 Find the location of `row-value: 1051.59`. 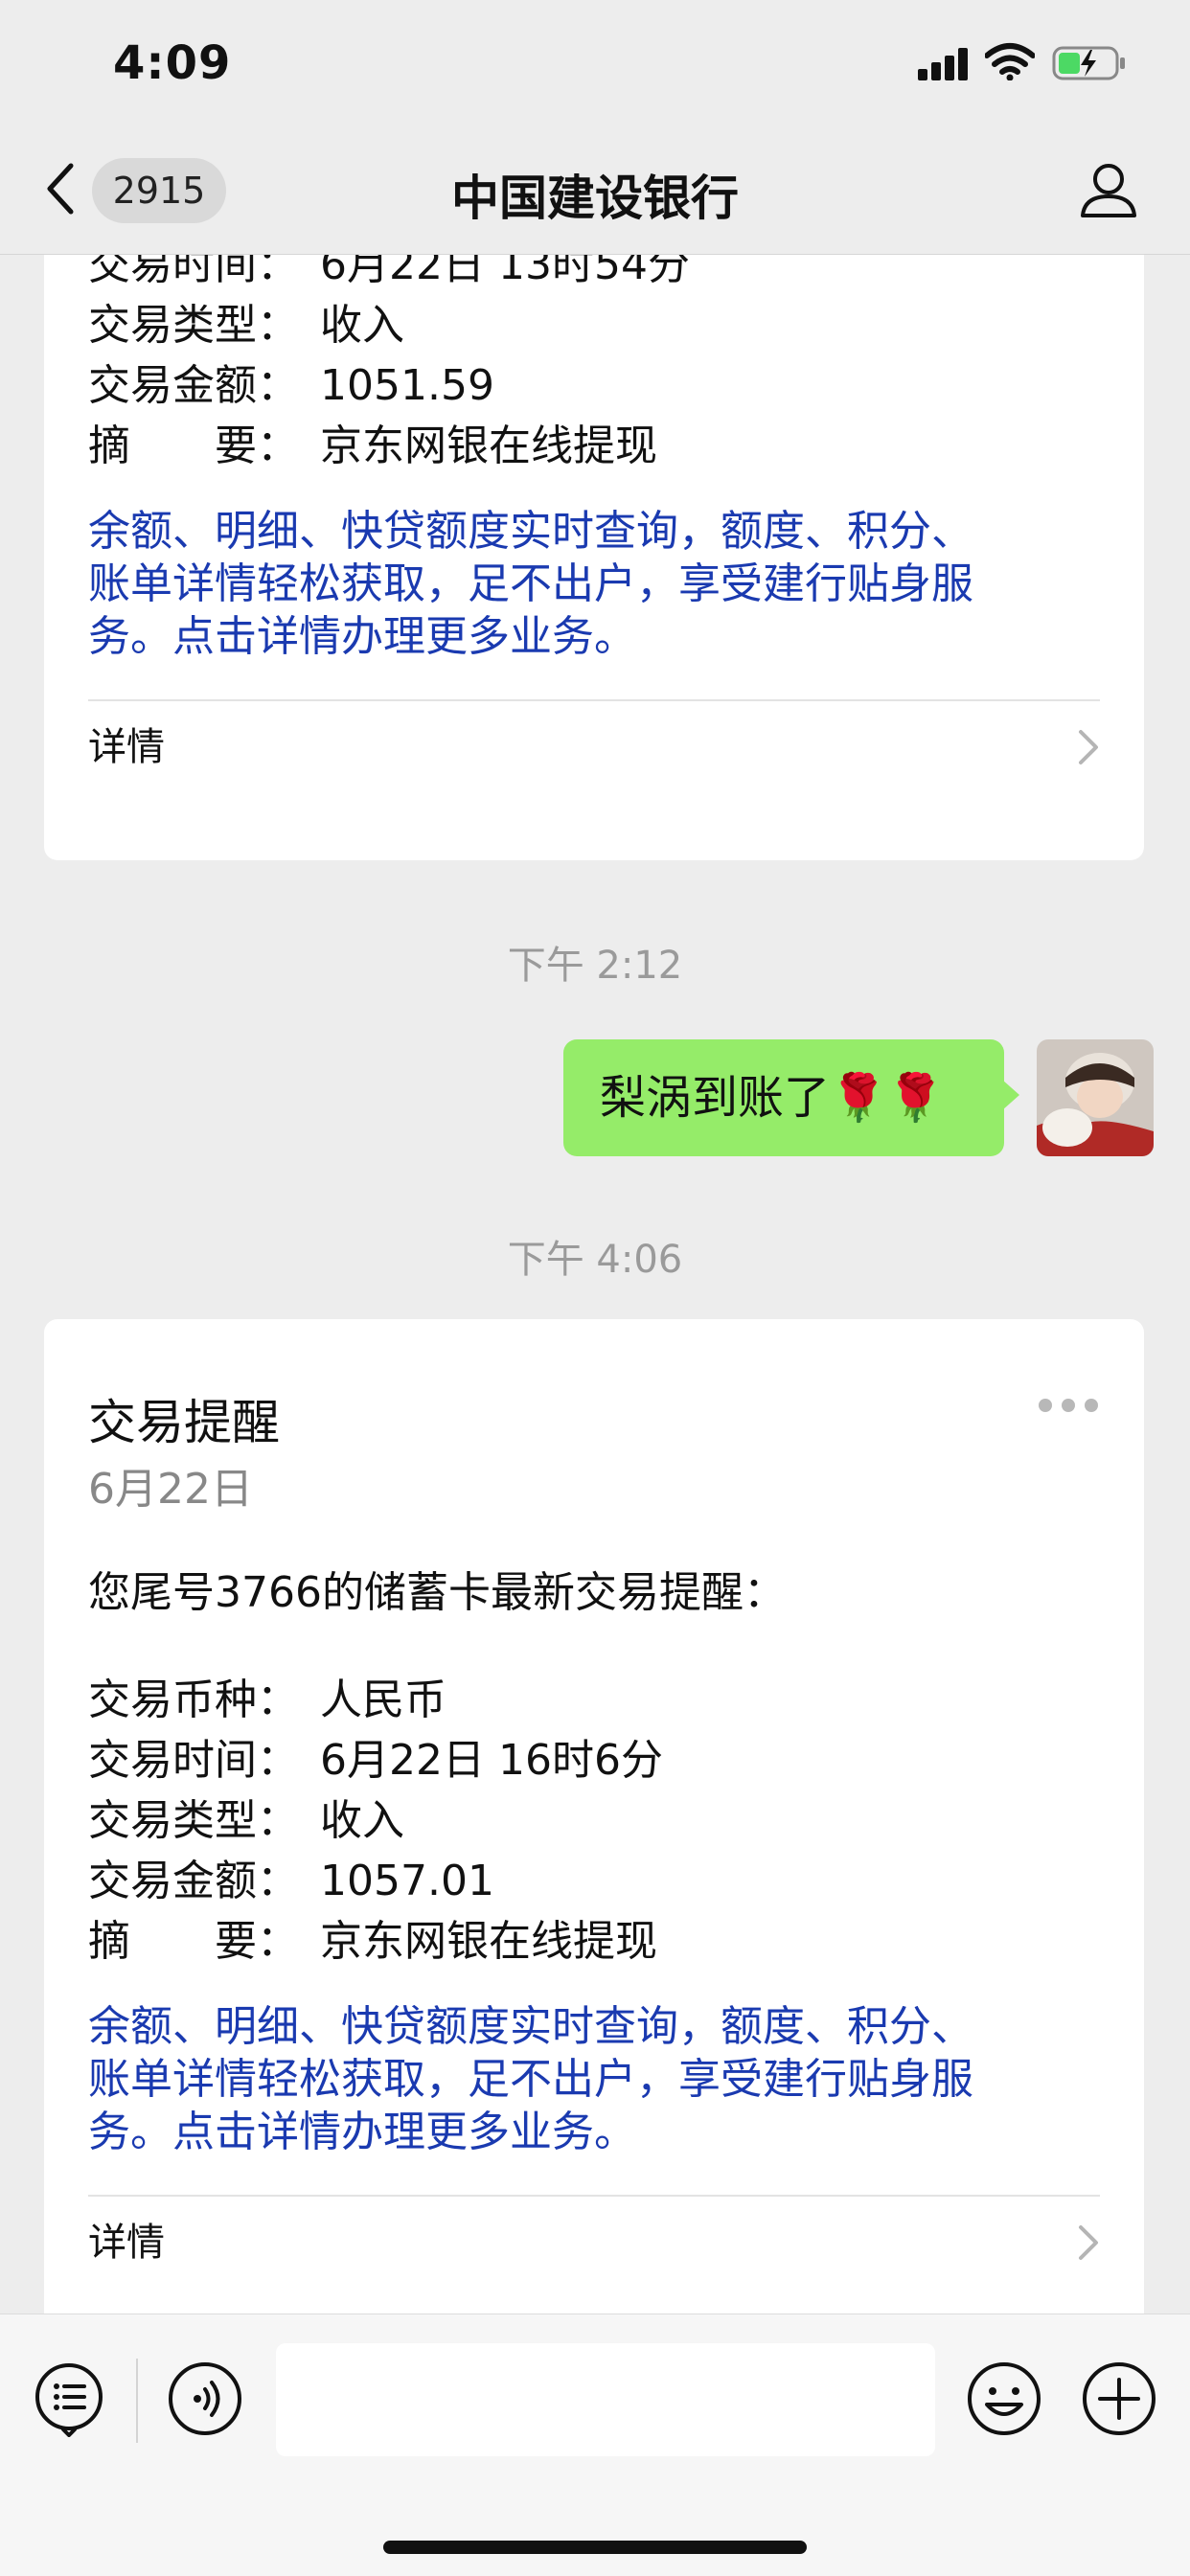

row-value: 1051.59 is located at coordinates (407, 385).